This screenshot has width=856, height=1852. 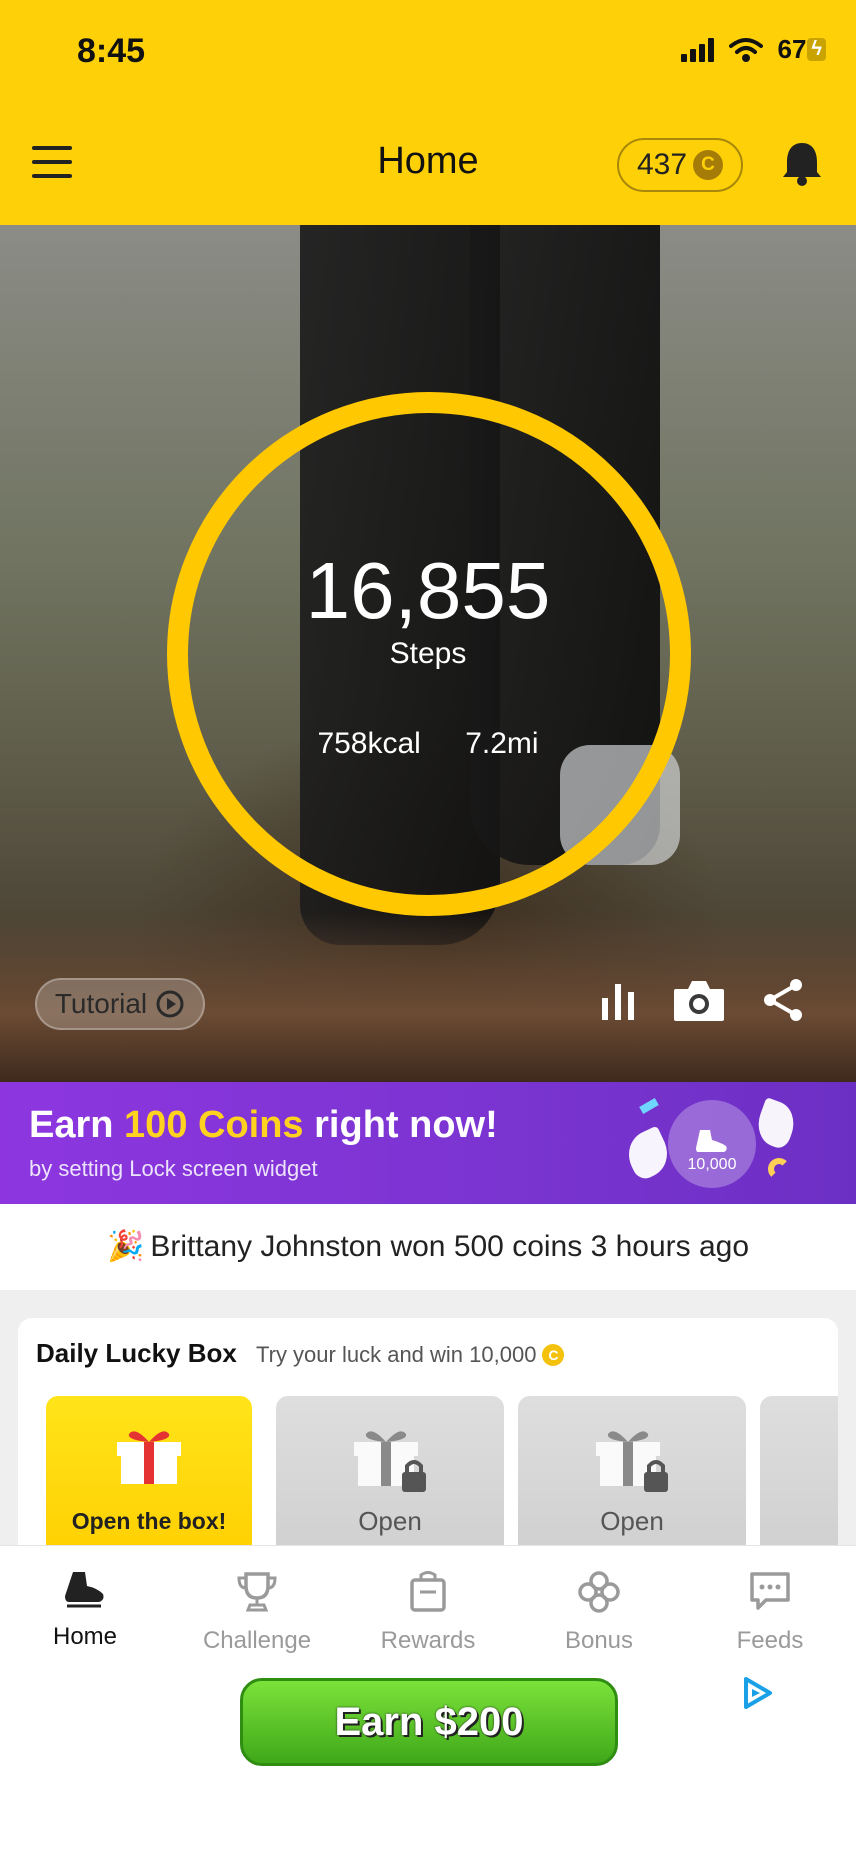 I want to click on ad-banner: Earn $200, so click(x=428, y=1763).